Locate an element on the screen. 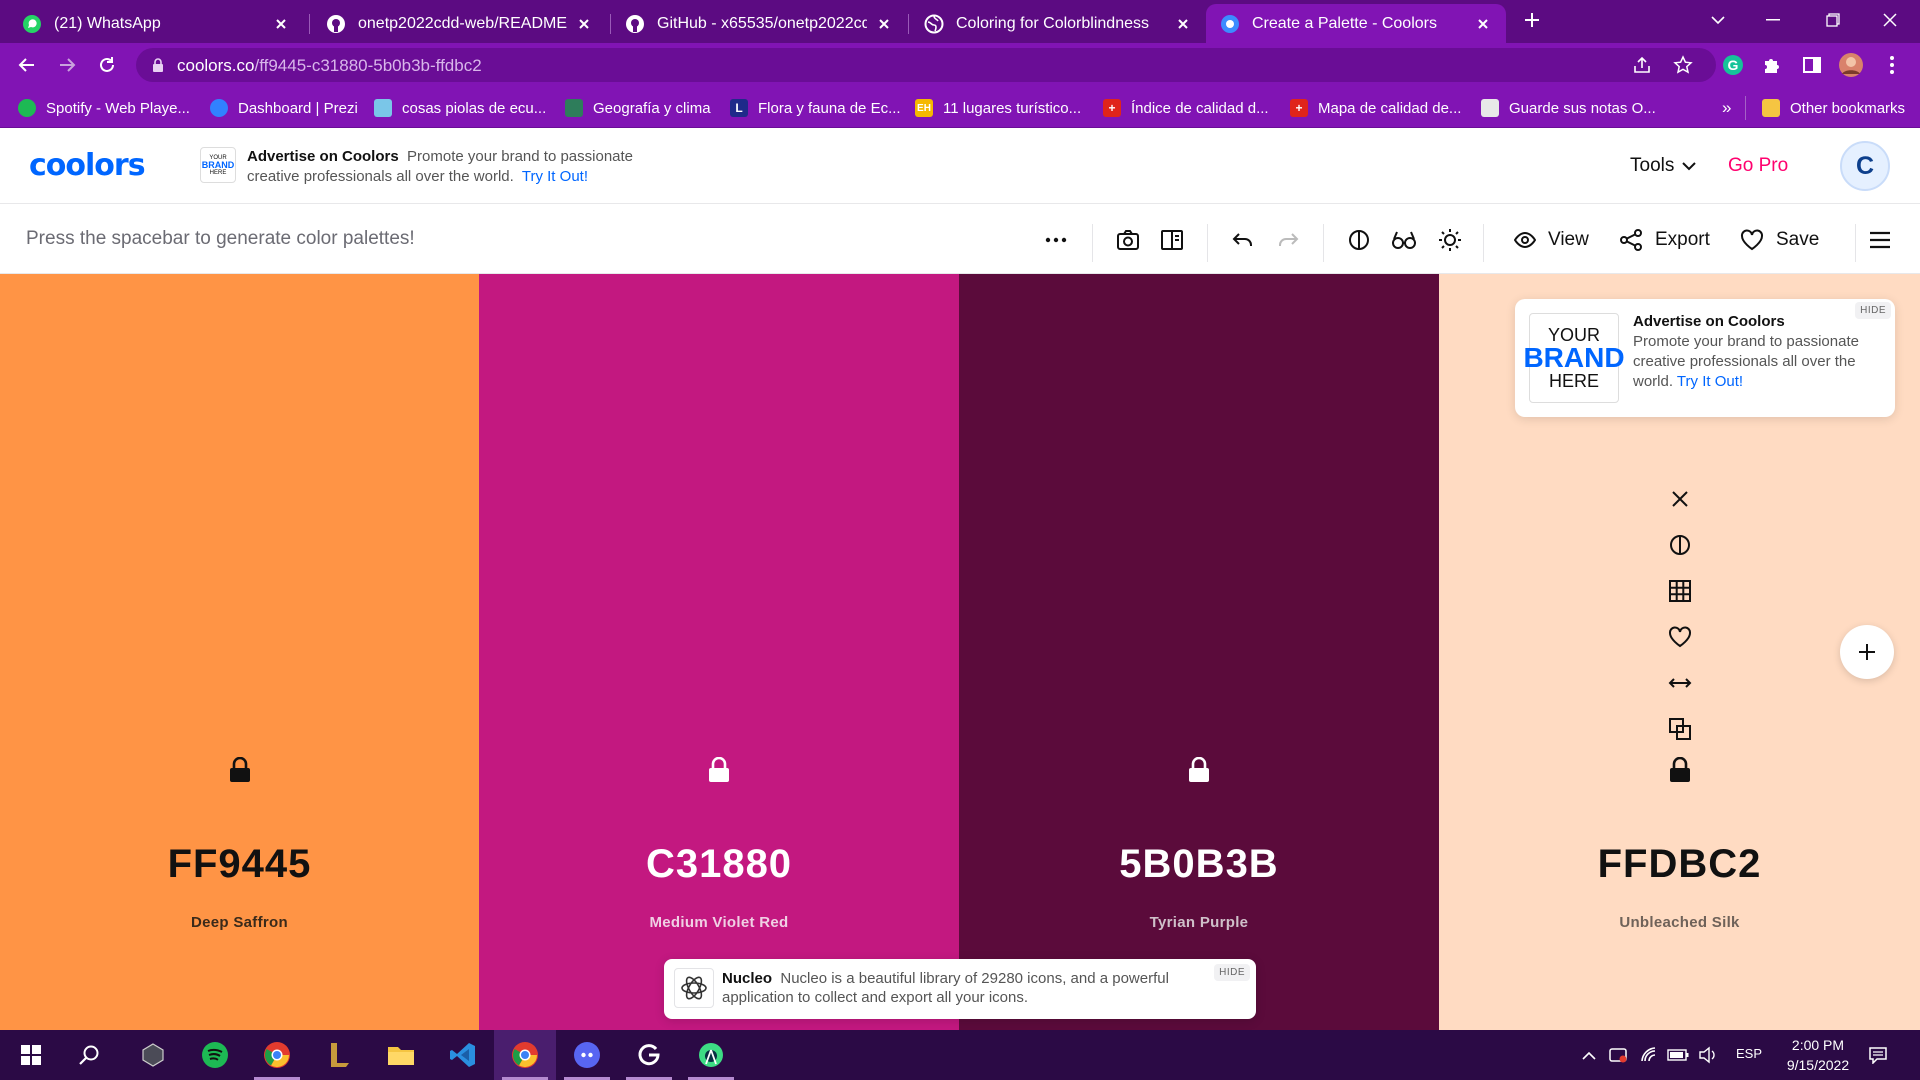 The image size is (1920, 1080). taskbar-app-logitech is located at coordinates (649, 1055).